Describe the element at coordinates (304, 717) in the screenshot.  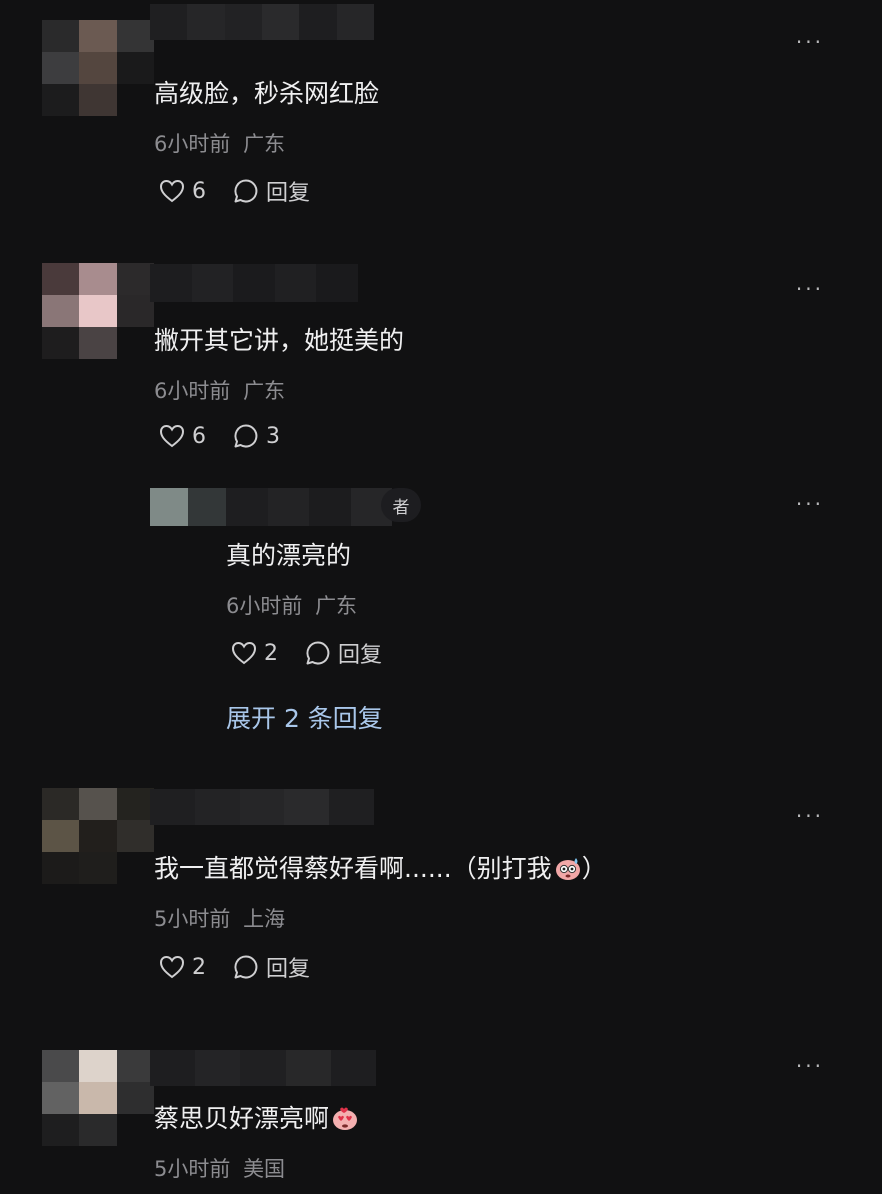
I see `expand-replies-link: 展开 2 条回复` at that location.